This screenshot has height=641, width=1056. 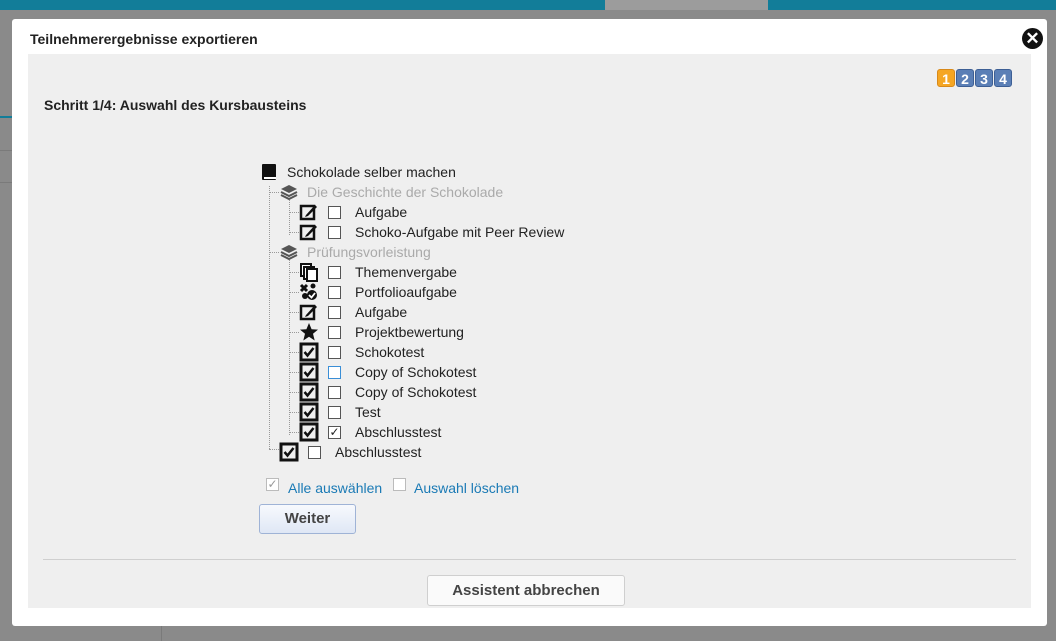 What do you see at coordinates (460, 232) in the screenshot?
I see `course-node-label: Schoko-Aufgabe mit Peer Review` at bounding box center [460, 232].